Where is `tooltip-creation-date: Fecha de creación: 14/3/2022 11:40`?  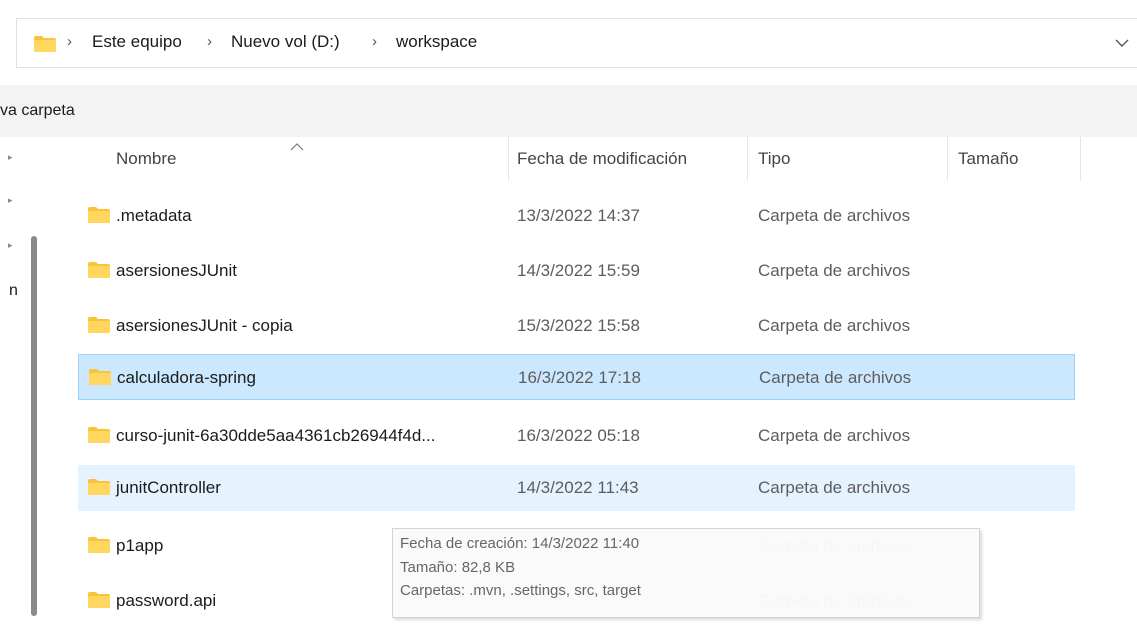 tooltip-creation-date: Fecha de creación: 14/3/2022 11:40 is located at coordinates (520, 543).